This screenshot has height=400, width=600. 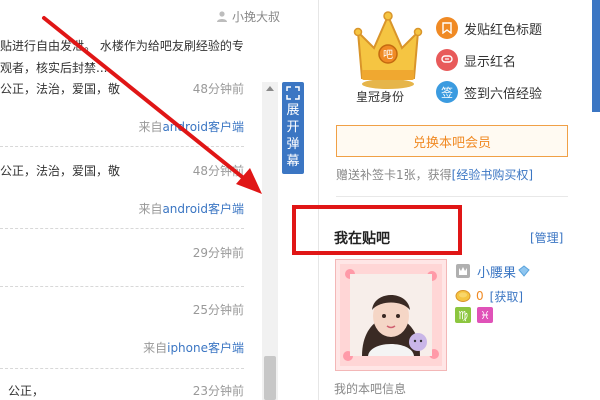 I want to click on thread-author: 小挽大叔, so click(x=248, y=16).